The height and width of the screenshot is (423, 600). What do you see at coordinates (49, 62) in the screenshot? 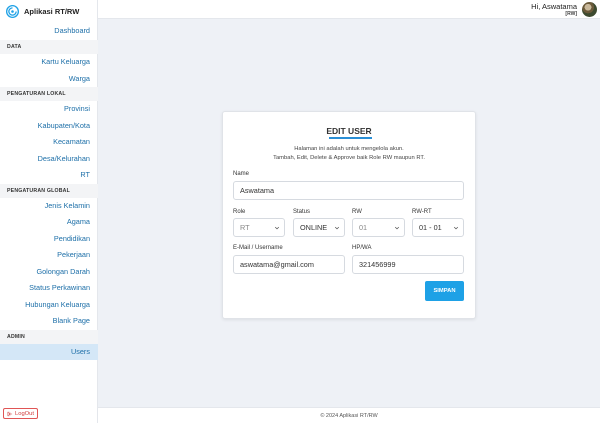
I see `sidebar-item-kartu-keluarga: Kartu Keluarga` at bounding box center [49, 62].